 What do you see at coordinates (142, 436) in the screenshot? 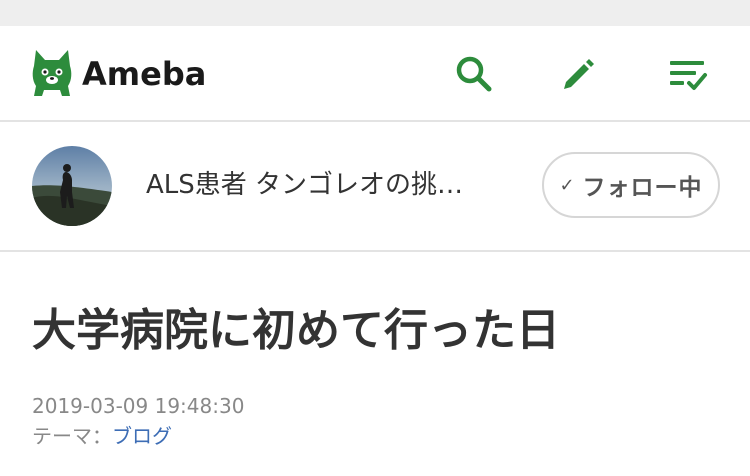
I see `theme-link: ブログ` at bounding box center [142, 436].